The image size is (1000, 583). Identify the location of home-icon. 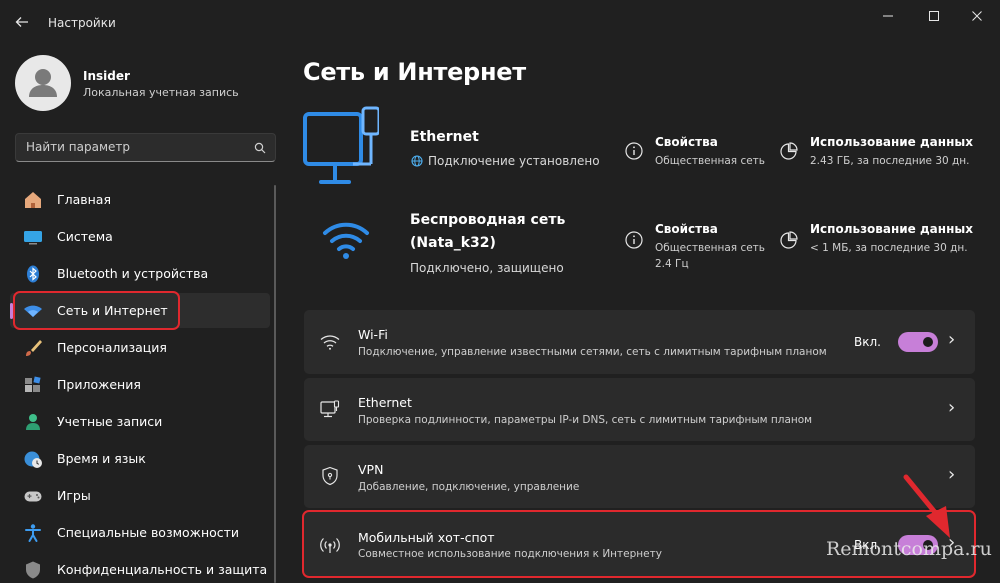
(33, 200).